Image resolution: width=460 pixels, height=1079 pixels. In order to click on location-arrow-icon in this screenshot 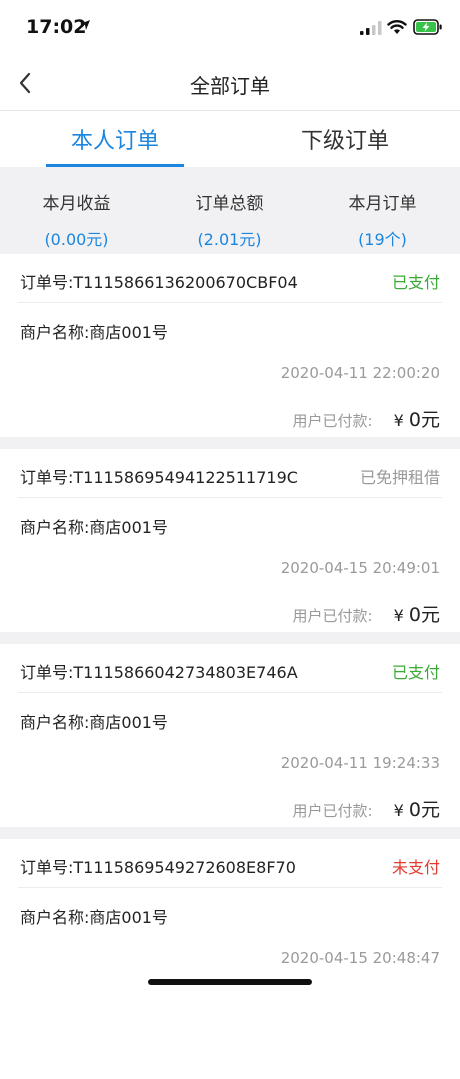, I will do `click(85, 25)`.